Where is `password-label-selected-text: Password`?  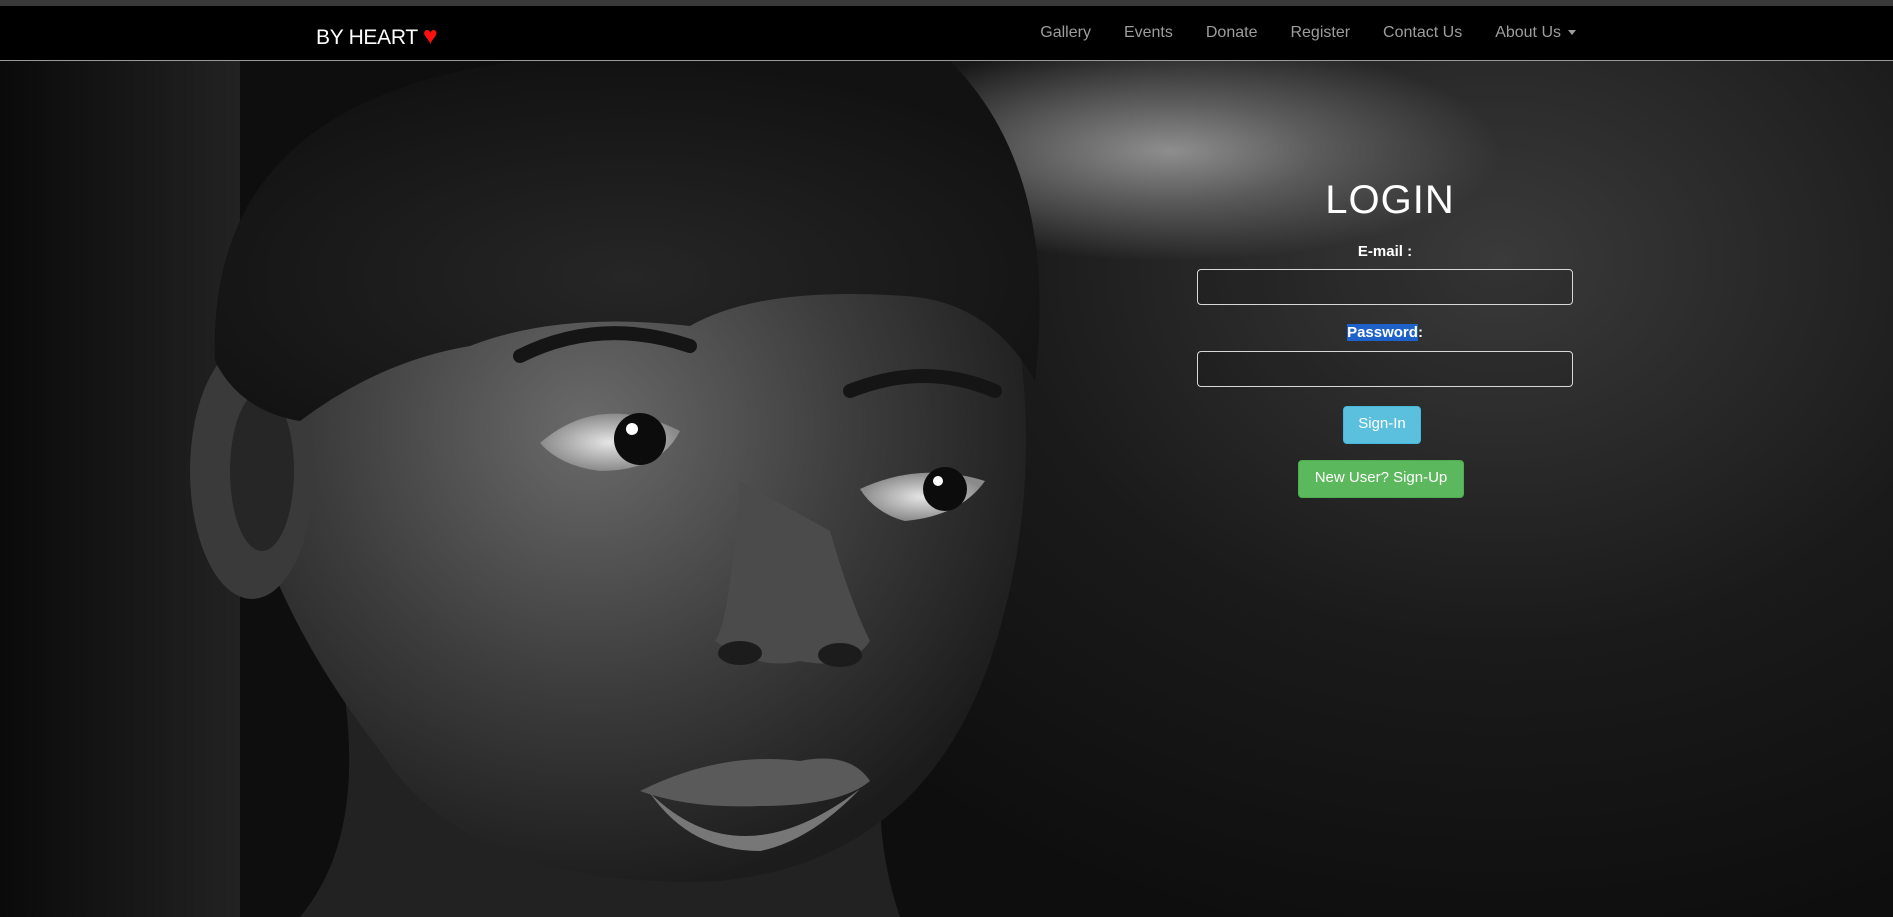
password-label-selected-text: Password is located at coordinates (1382, 332).